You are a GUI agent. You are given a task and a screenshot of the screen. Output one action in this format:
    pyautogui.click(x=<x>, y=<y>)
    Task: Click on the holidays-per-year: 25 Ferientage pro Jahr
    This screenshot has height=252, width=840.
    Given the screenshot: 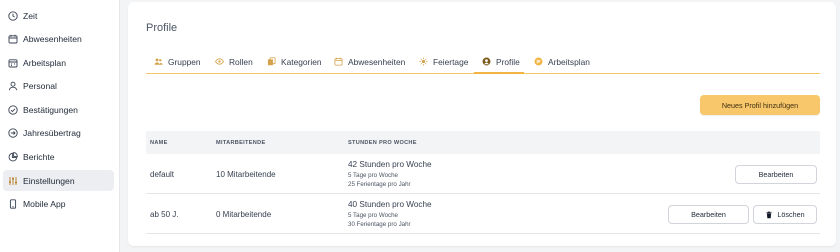 What is the action you would take?
    pyautogui.click(x=379, y=184)
    